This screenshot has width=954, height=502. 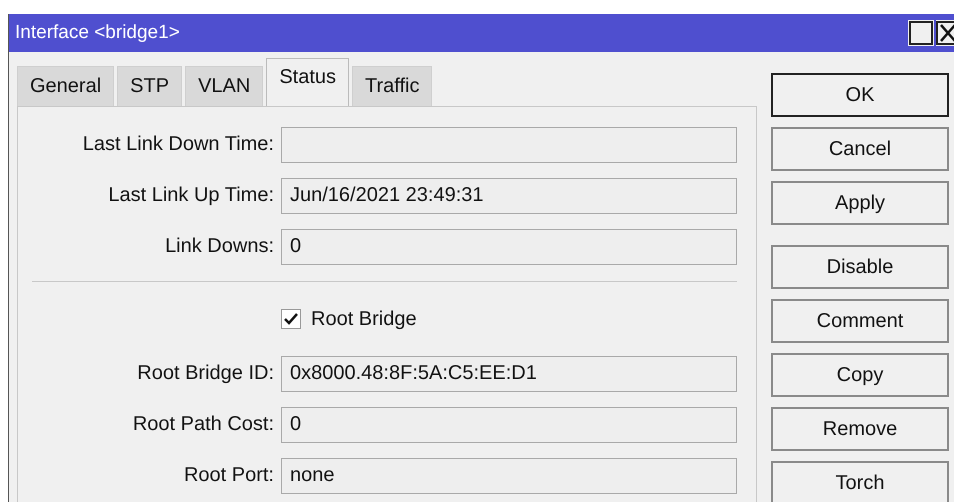 What do you see at coordinates (178, 144) in the screenshot?
I see `field-label: Last Link Down Time:` at bounding box center [178, 144].